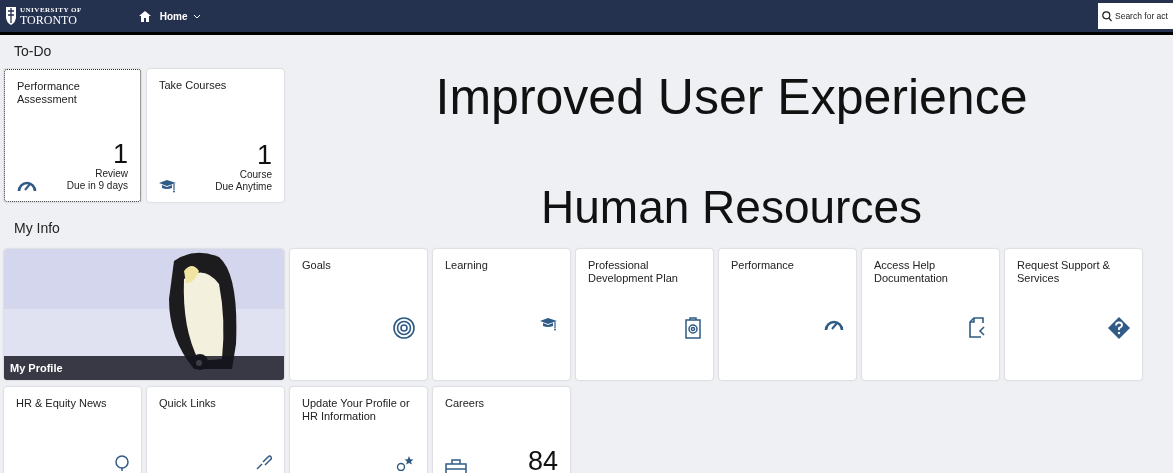  What do you see at coordinates (11, 16) in the screenshot?
I see `crest-icon` at bounding box center [11, 16].